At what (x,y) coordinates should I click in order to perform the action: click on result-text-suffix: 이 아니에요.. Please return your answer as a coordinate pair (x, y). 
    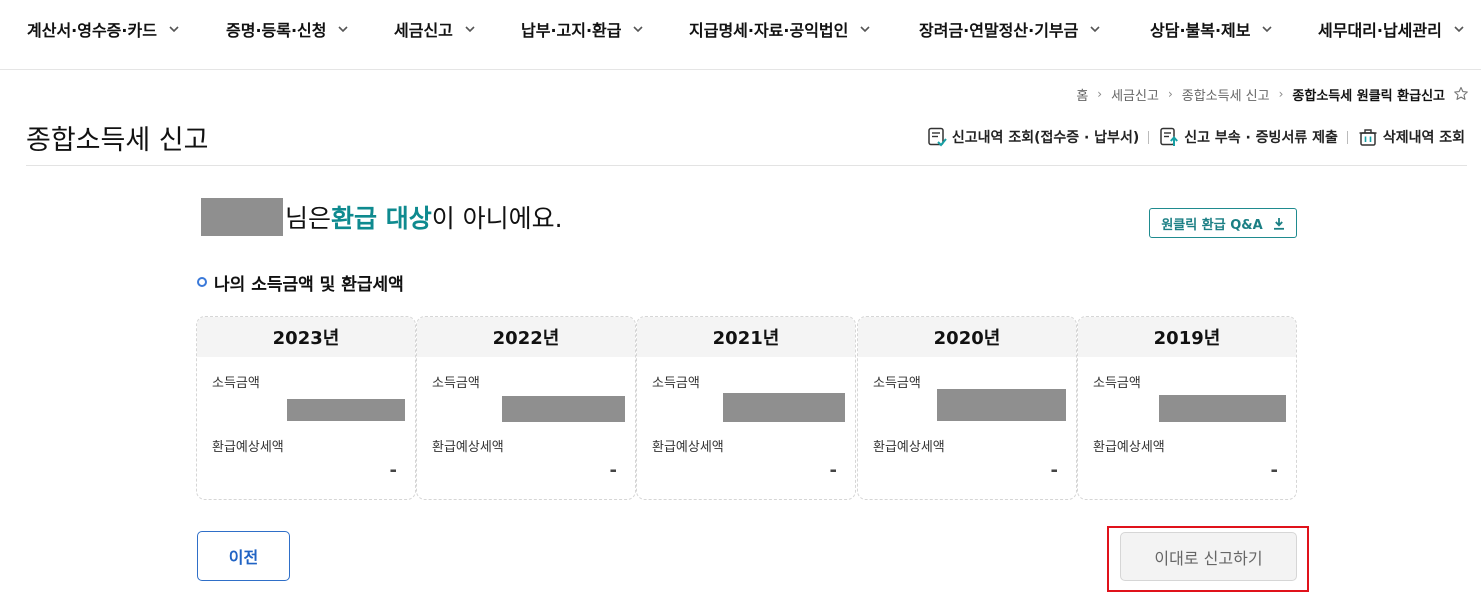
    Looking at the image, I should click on (497, 218).